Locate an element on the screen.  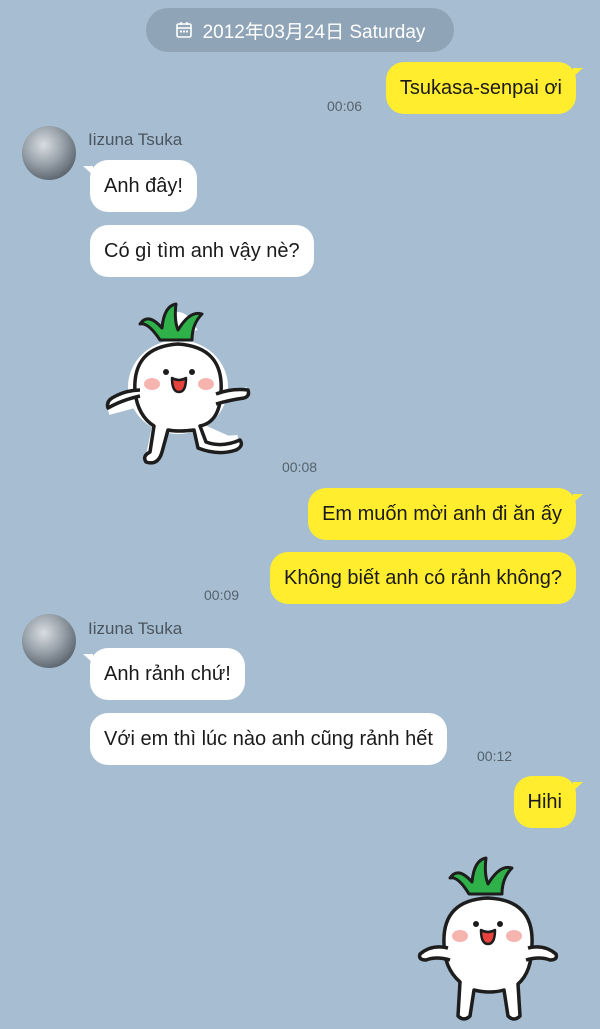
outgoing-message-bubble: Em muốn mời anh đi ăn ấy is located at coordinates (445, 514).